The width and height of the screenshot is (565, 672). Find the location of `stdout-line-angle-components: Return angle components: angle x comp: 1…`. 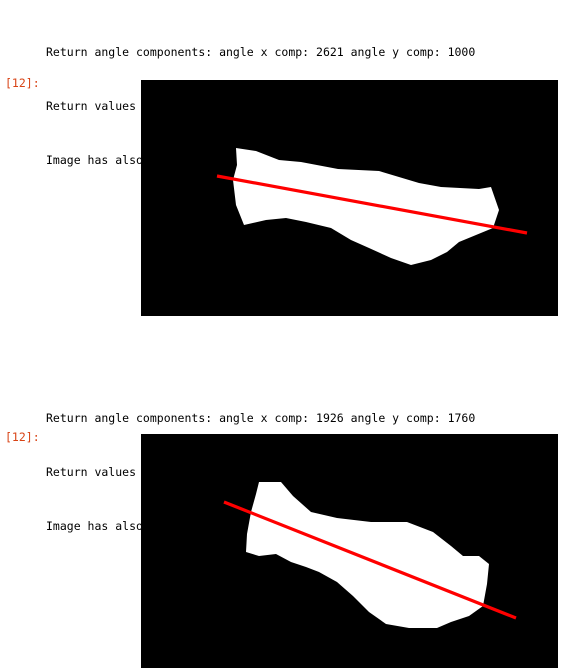

stdout-line-angle-components: Return angle components: angle x comp: 1… is located at coordinates (261, 418).